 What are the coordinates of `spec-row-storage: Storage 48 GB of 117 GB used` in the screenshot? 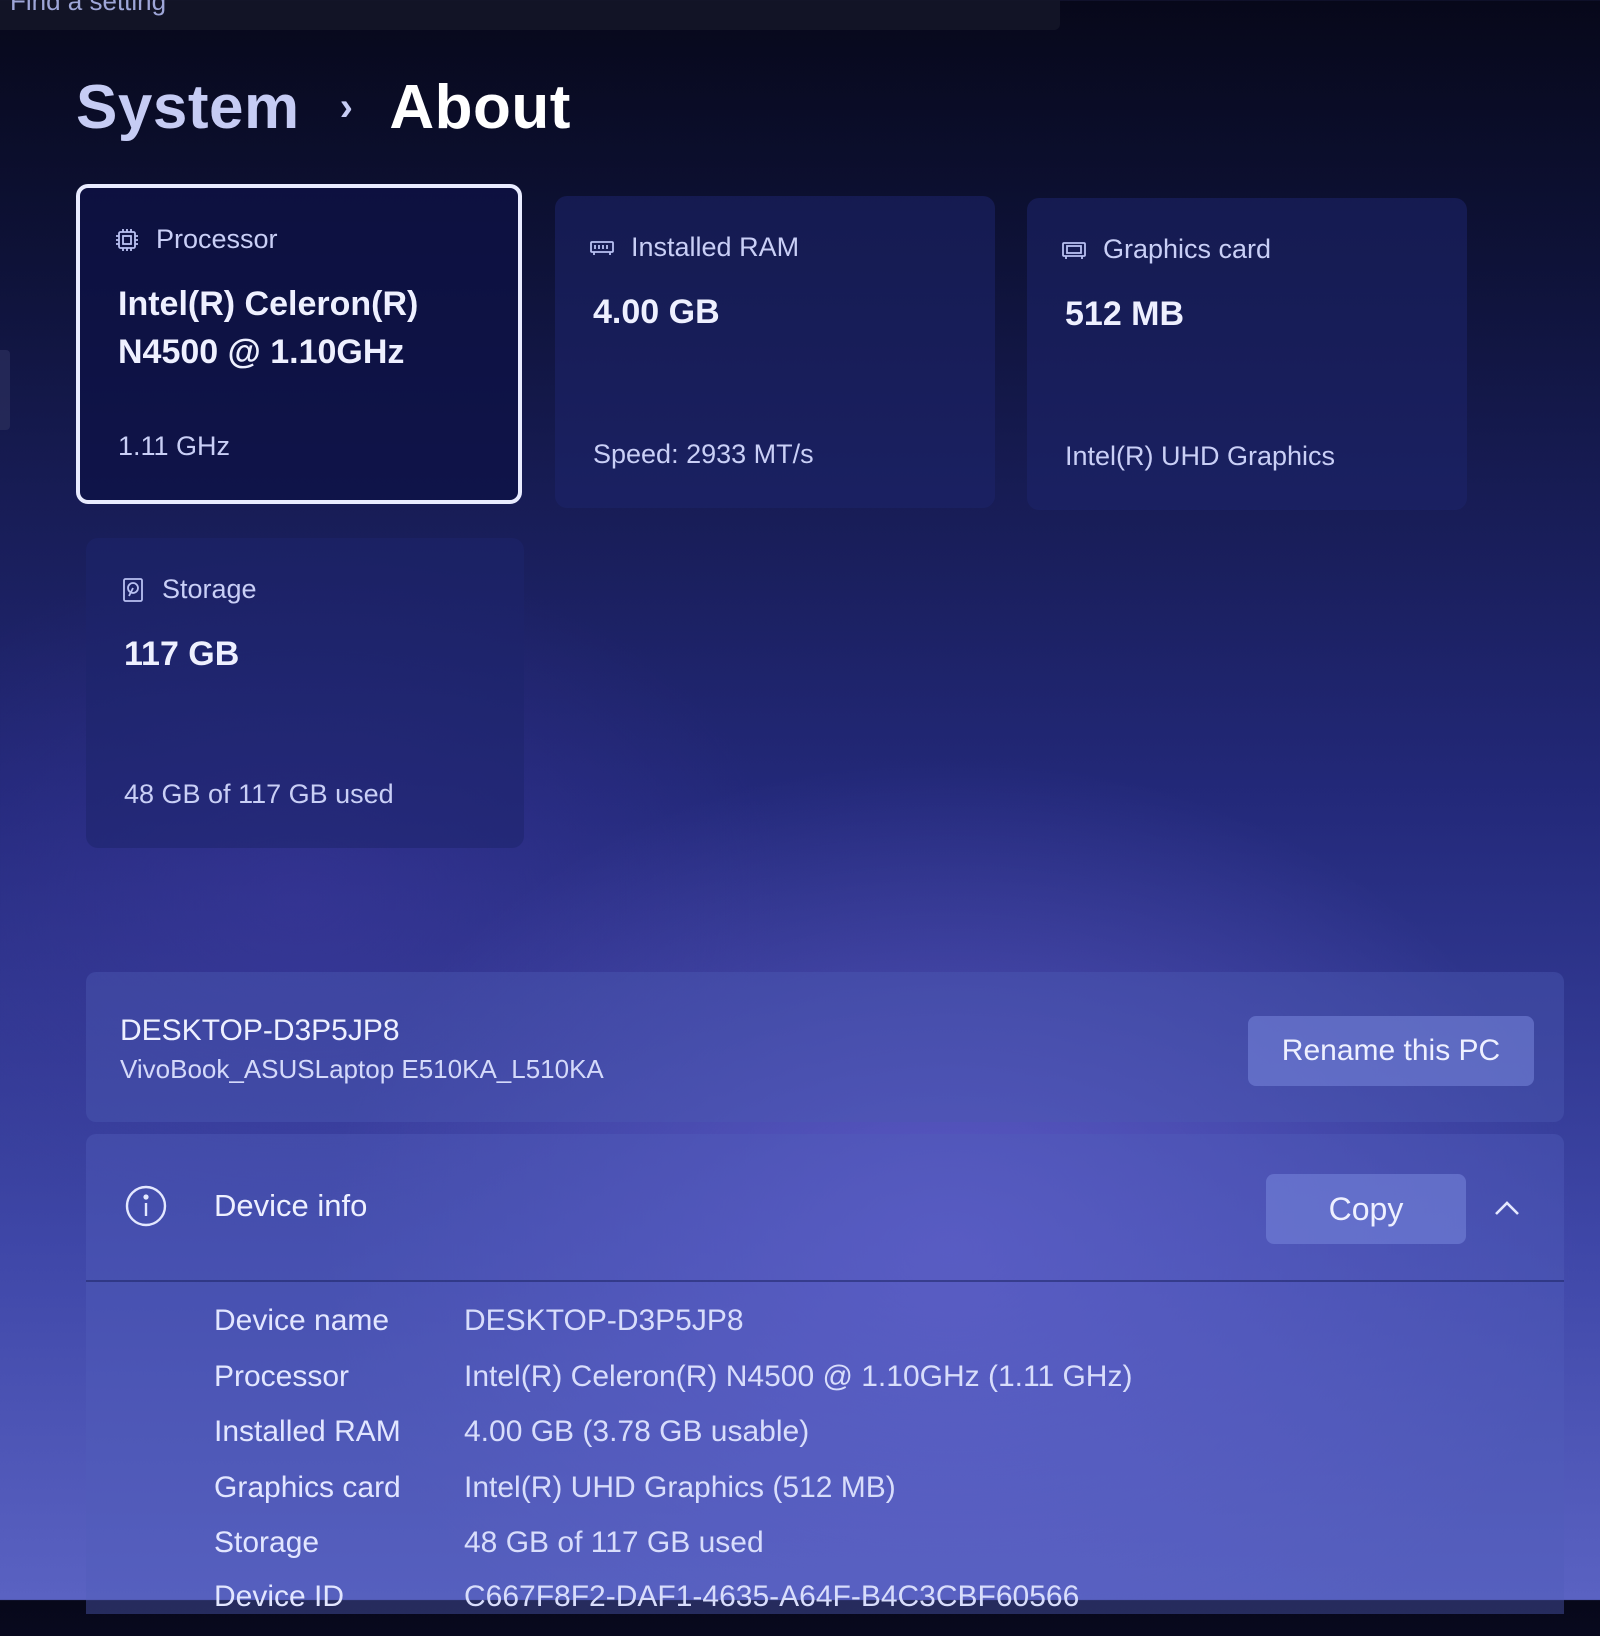 It's located at (489, 1554).